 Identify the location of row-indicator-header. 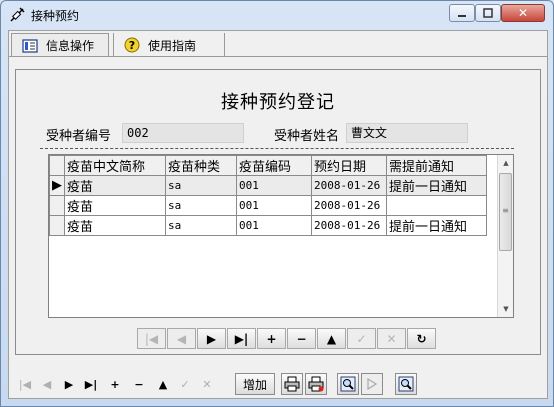
(57, 165).